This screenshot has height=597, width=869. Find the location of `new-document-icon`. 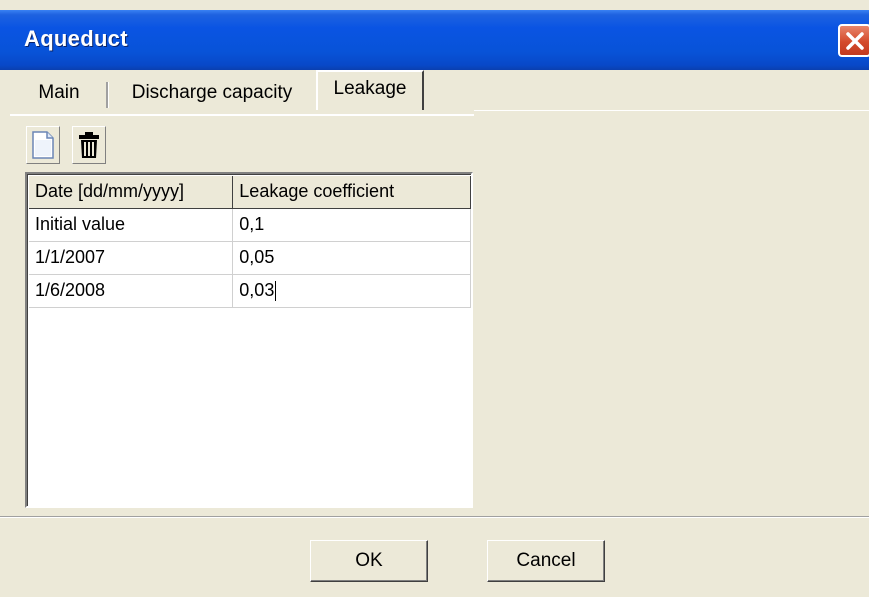

new-document-icon is located at coordinates (43, 145).